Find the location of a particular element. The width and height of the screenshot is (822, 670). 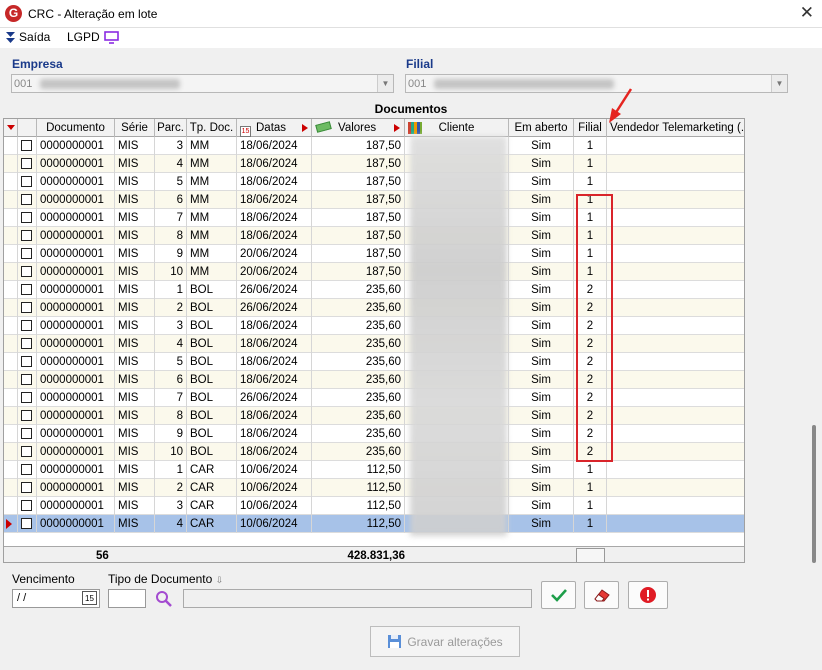

row-menu-header is located at coordinates (11, 128).